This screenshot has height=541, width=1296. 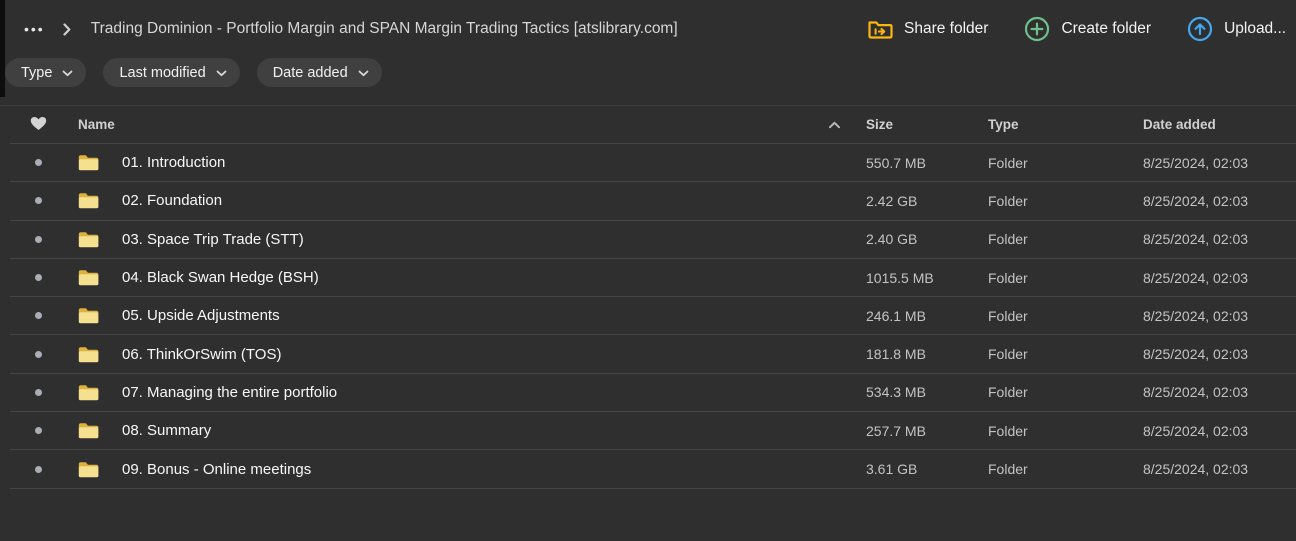 What do you see at coordinates (892, 200) in the screenshot?
I see `file-size: 2.42 GB` at bounding box center [892, 200].